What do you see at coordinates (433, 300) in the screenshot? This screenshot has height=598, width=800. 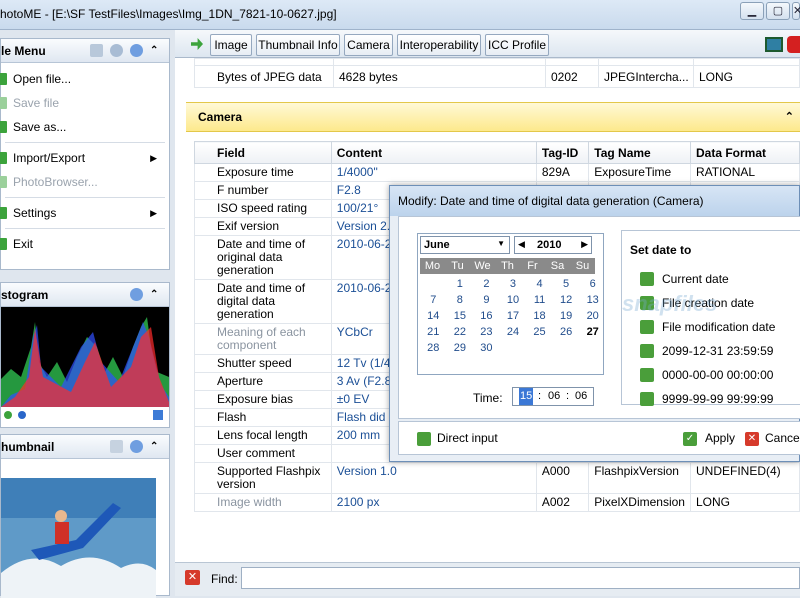 I see `calendar-day: 7` at bounding box center [433, 300].